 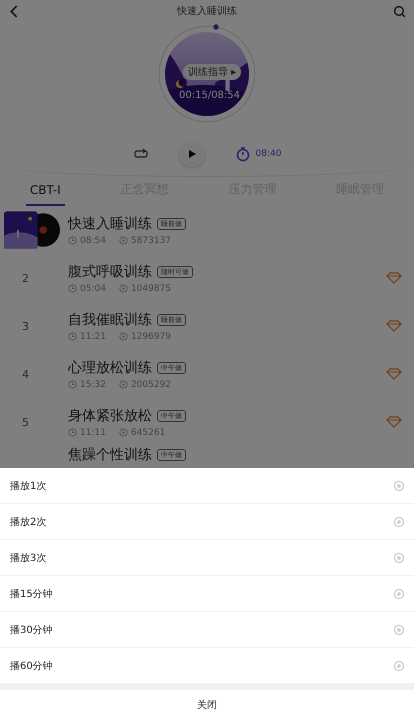 I want to click on rank-number: 4, so click(x=25, y=374).